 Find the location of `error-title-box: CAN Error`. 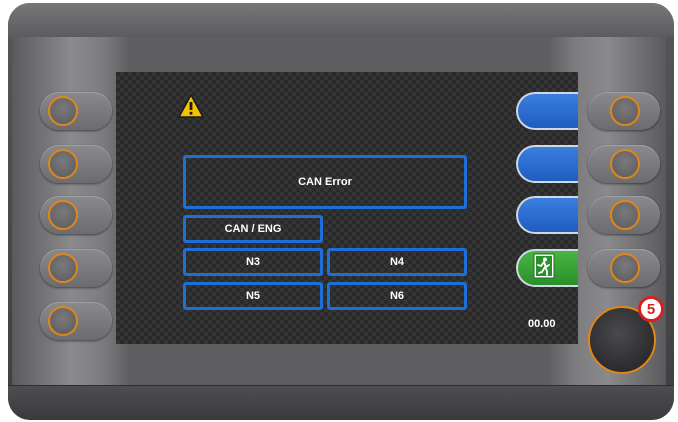

error-title-box: CAN Error is located at coordinates (325, 182).